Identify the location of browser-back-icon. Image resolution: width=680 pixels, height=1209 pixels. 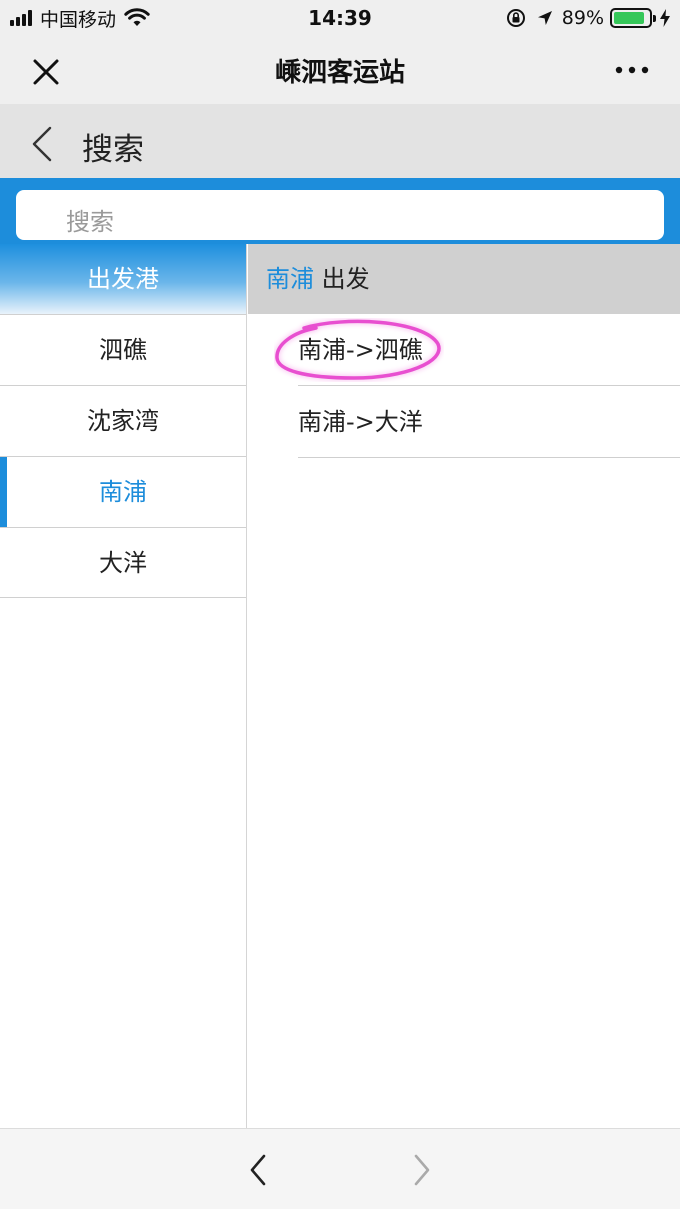
(259, 1170).